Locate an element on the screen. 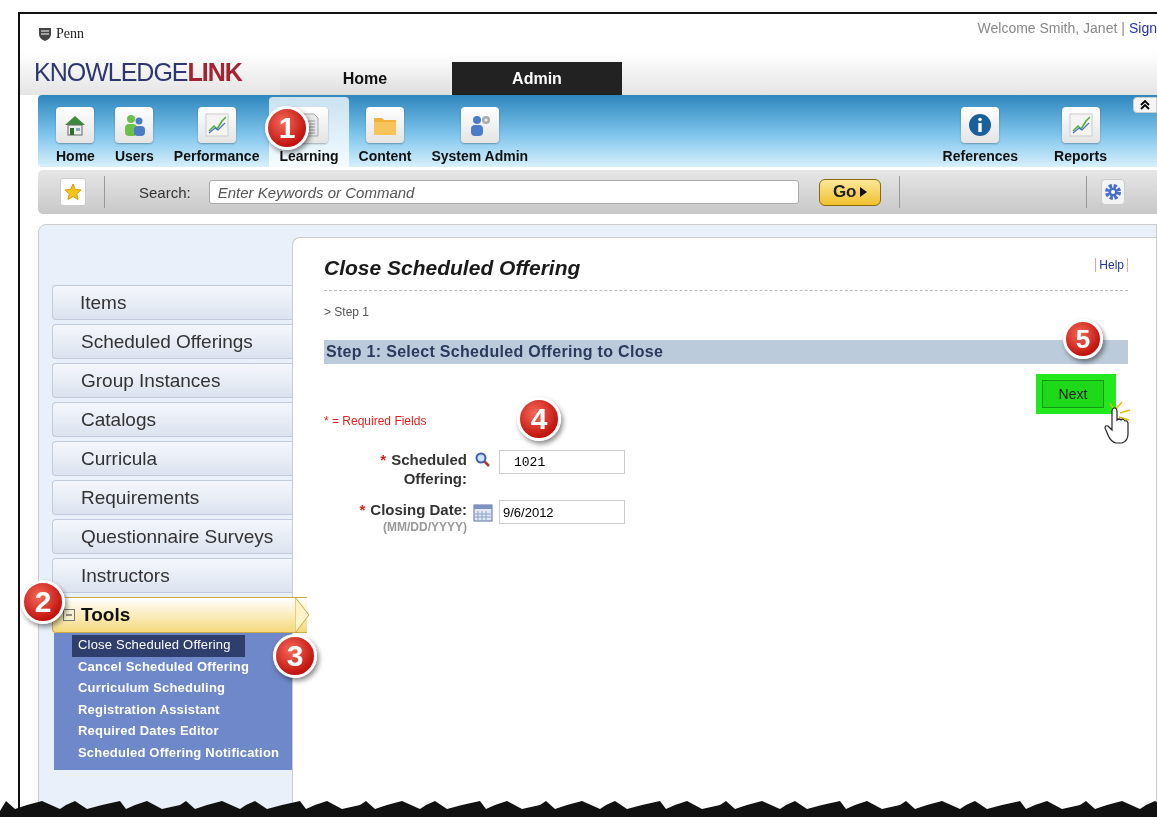 Image resolution: width=1157 pixels, height=817 pixels. welcome-text: Welcome Smith, Janet is located at coordinates (1047, 29).